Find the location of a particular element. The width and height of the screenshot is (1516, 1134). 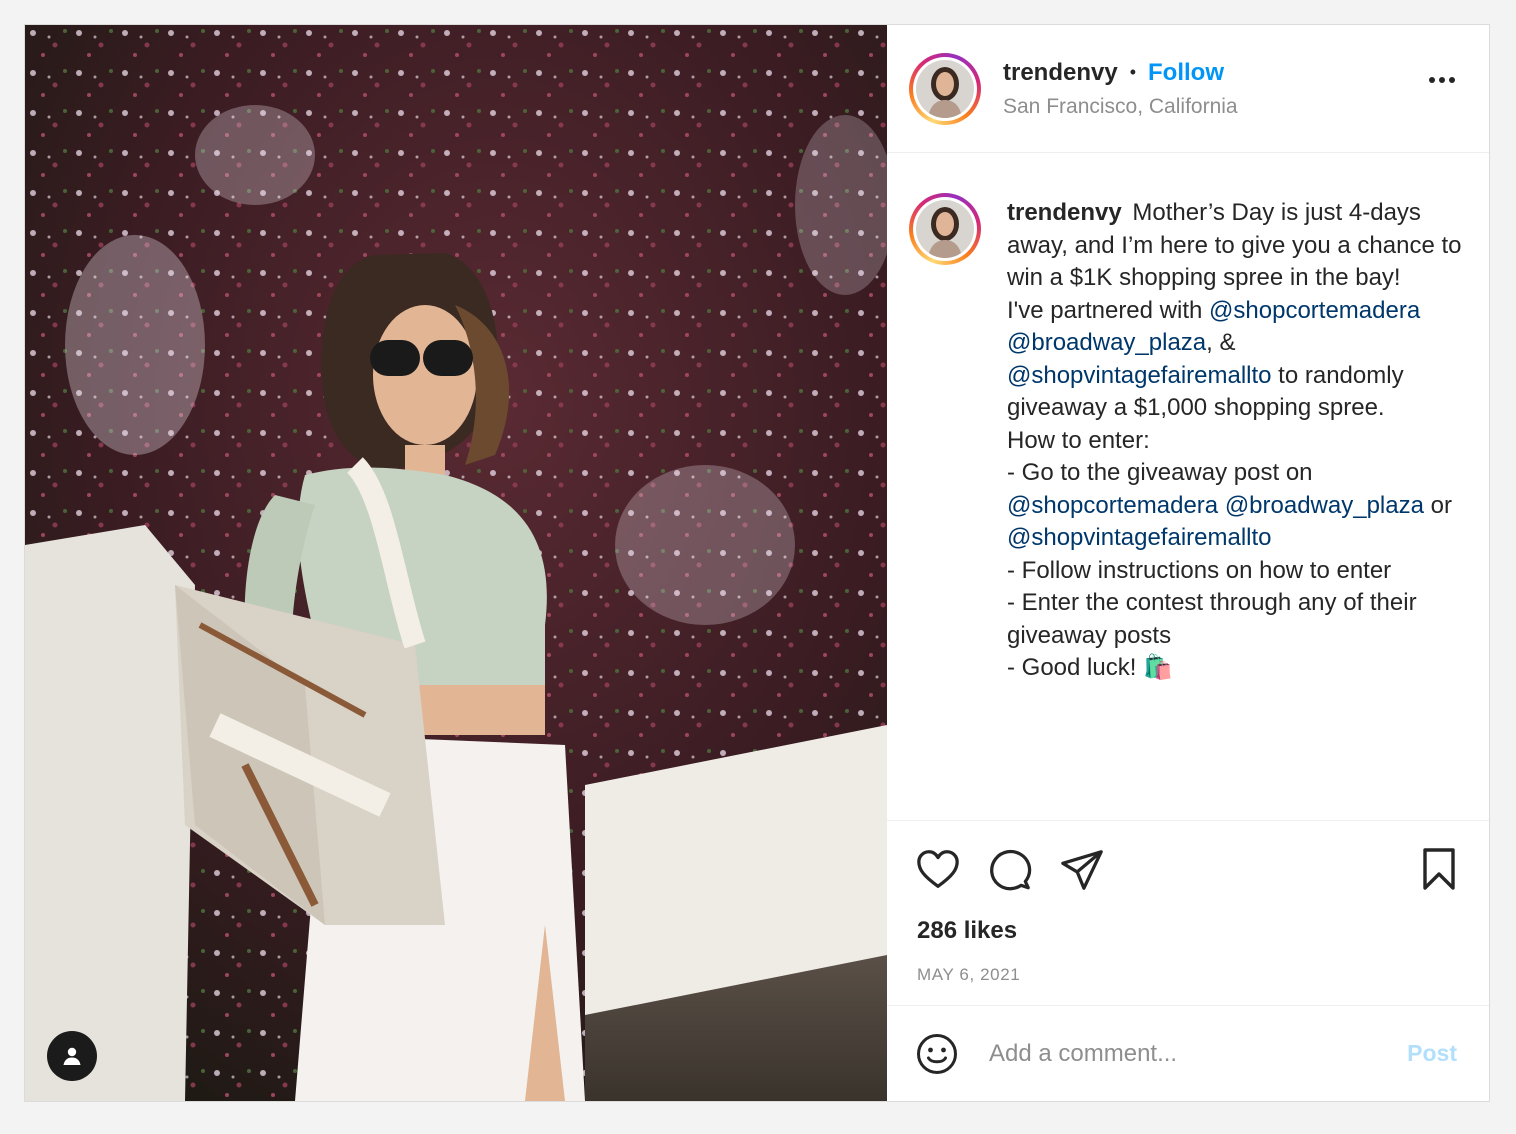

user-tag-icon is located at coordinates (72, 1056).